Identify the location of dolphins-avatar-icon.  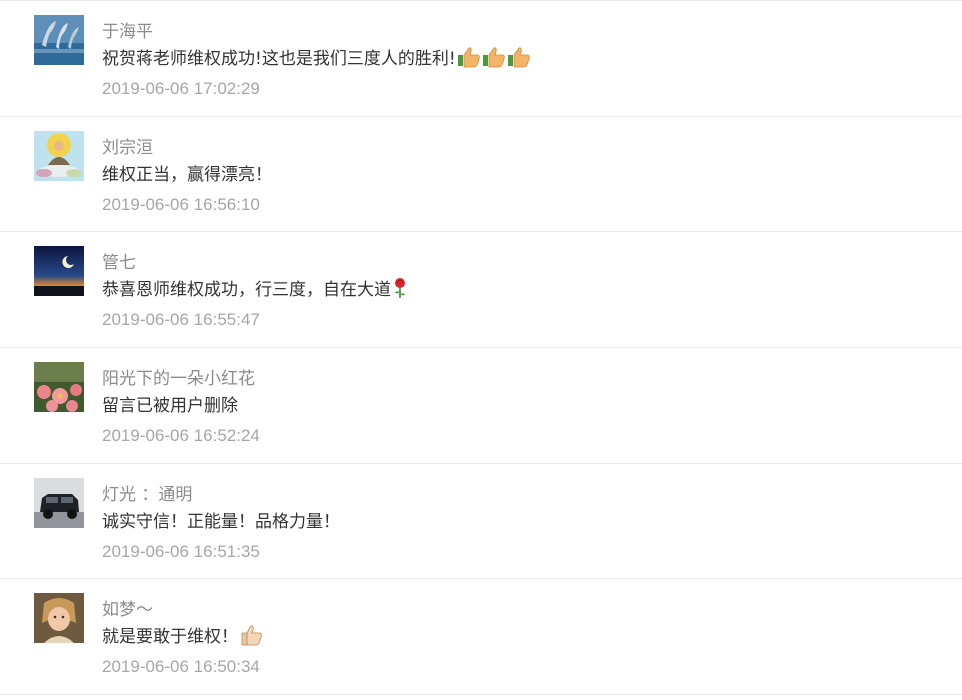
(59, 40).